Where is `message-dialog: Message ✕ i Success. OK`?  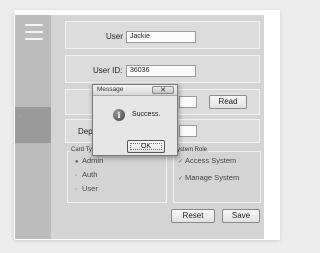
message-dialog: Message ✕ i Success. OK is located at coordinates (135, 120).